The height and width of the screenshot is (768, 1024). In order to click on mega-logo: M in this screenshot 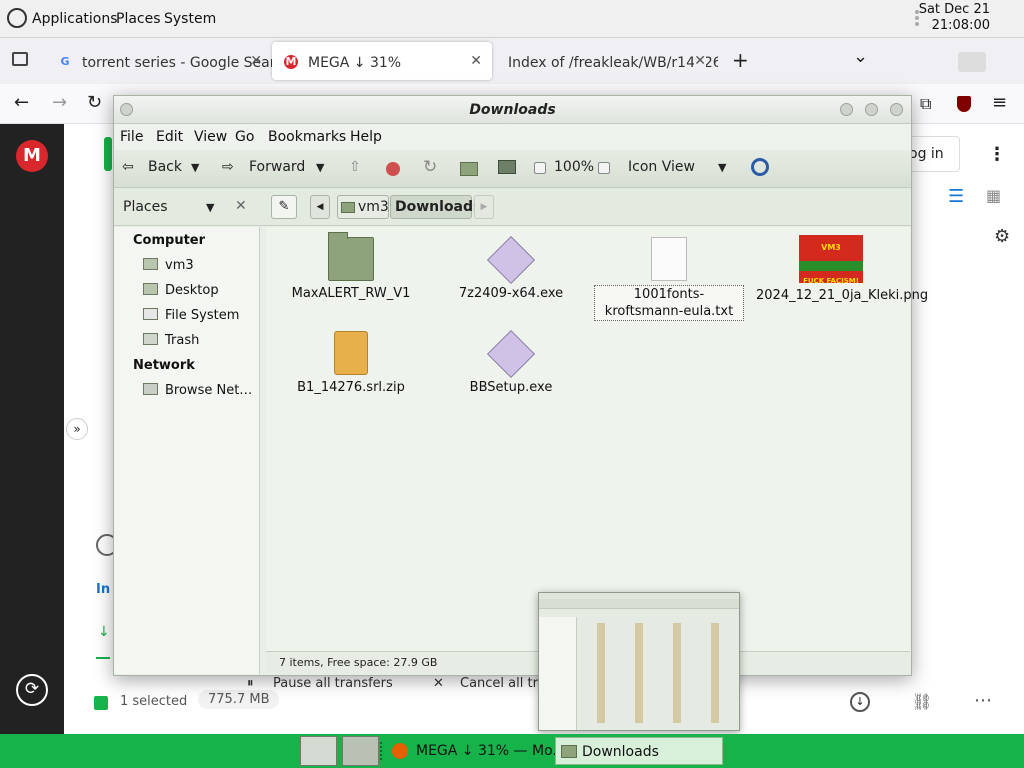, I will do `click(32, 156)`.